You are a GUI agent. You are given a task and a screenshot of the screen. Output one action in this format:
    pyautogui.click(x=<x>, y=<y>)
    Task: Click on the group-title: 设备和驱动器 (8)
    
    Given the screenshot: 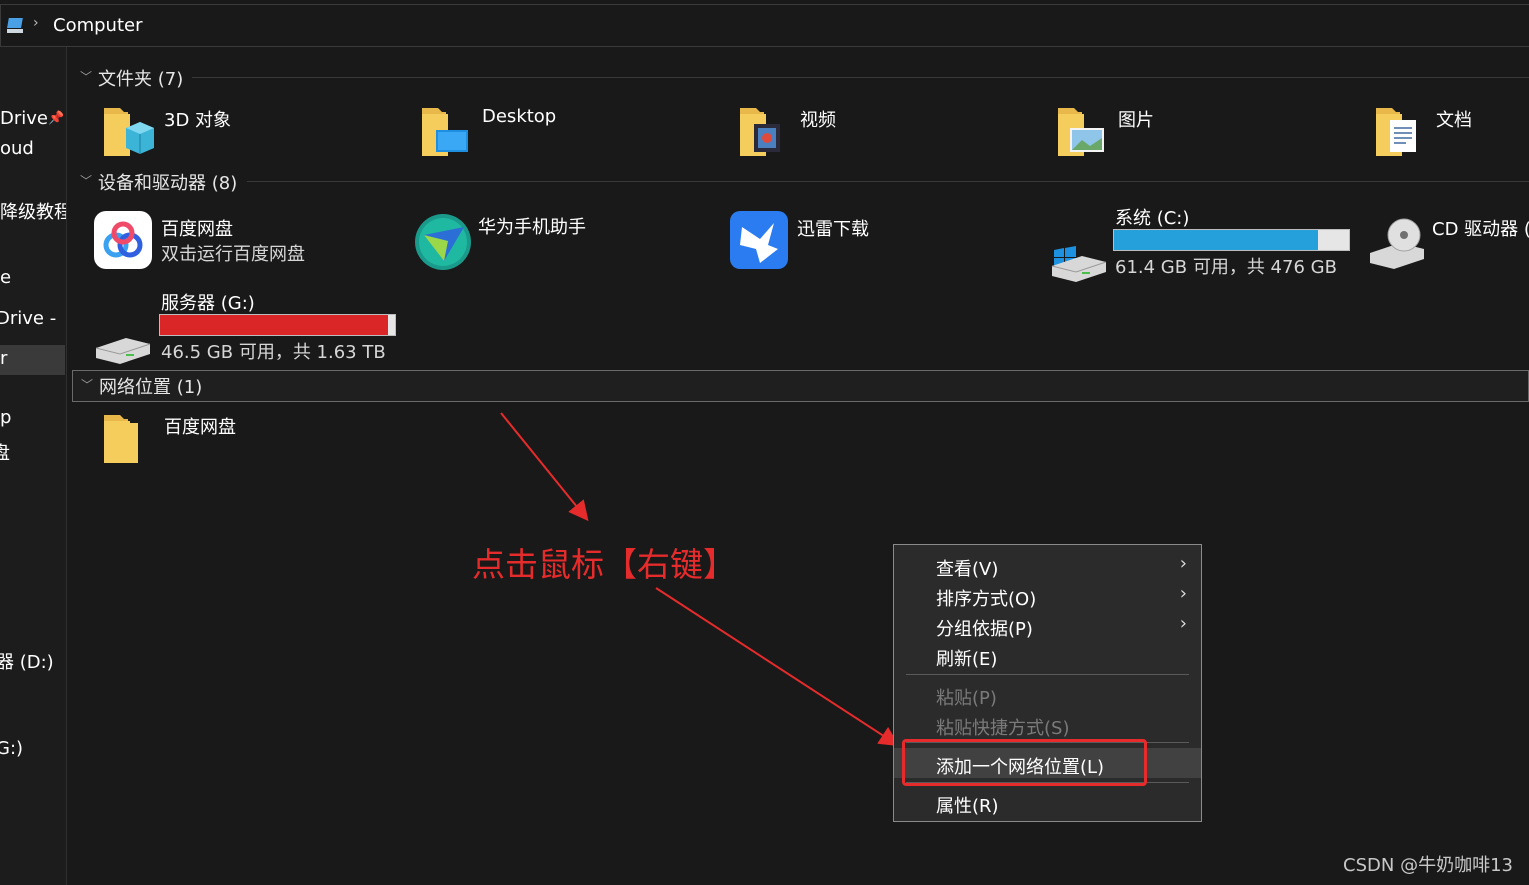 What is the action you would take?
    pyautogui.click(x=168, y=183)
    